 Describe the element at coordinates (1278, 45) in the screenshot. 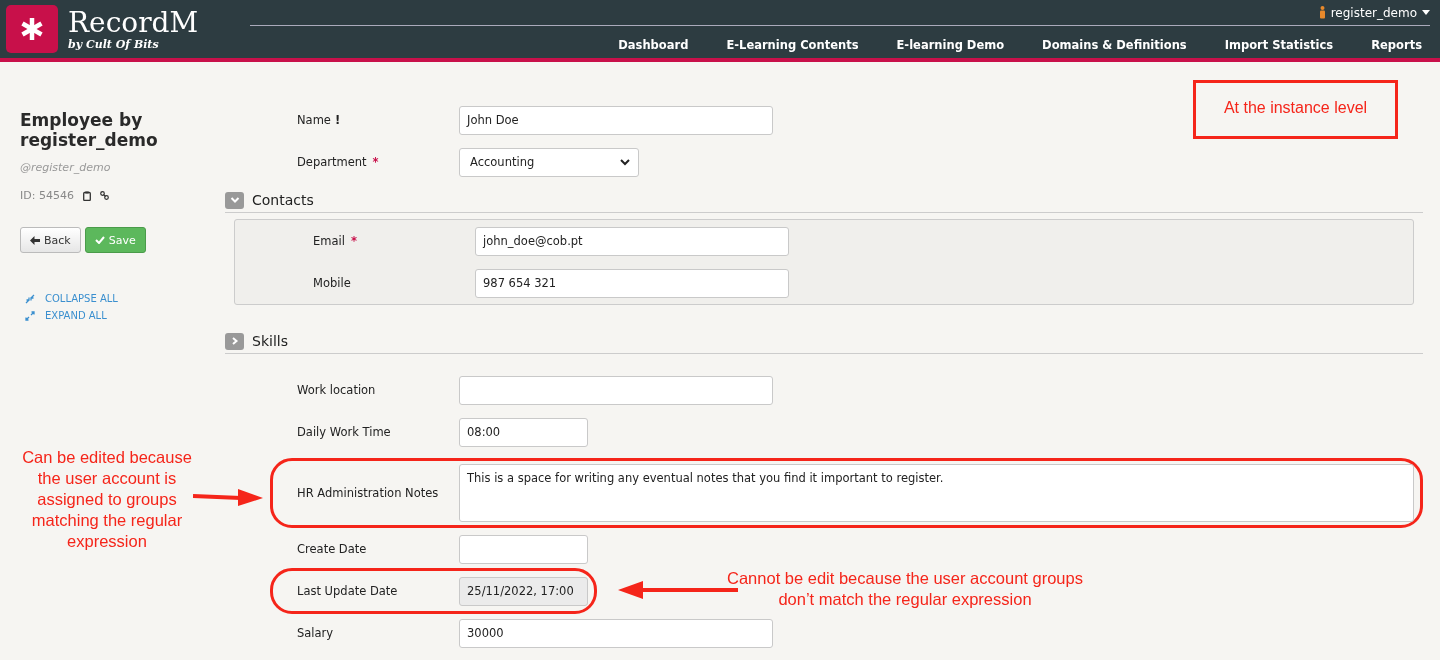

I see `nav-link: Import Statistics` at that location.